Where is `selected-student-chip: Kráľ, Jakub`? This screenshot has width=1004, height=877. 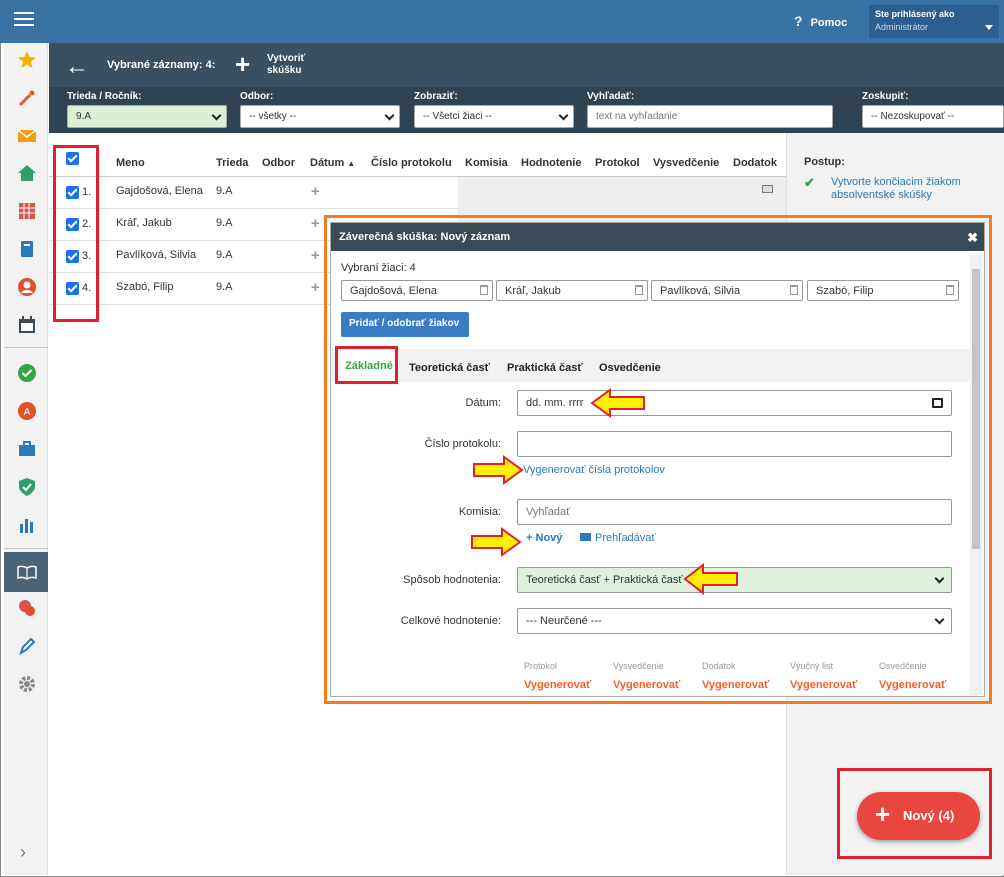
selected-student-chip: Kráľ, Jakub is located at coordinates (572, 290).